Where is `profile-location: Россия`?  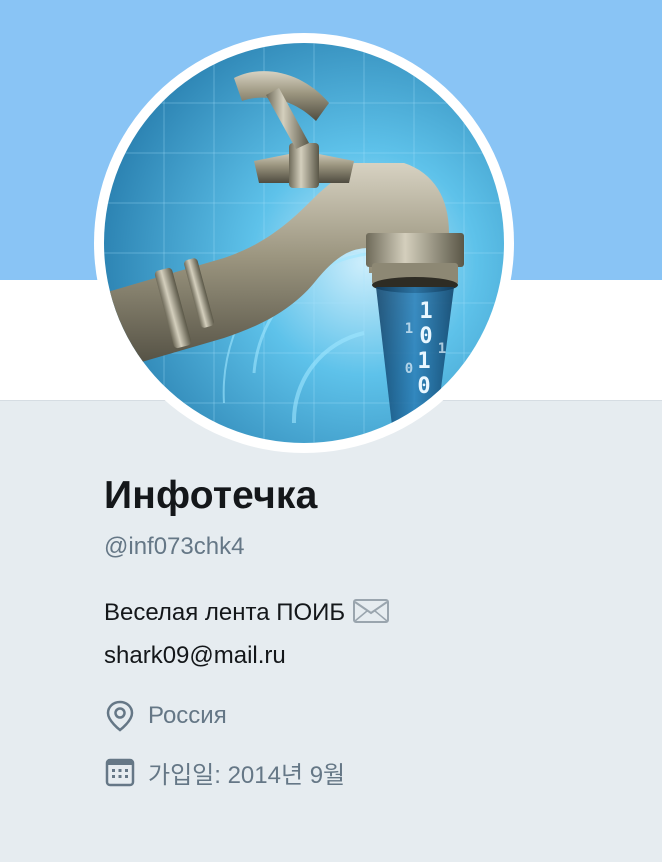
profile-location: Россия is located at coordinates (165, 716).